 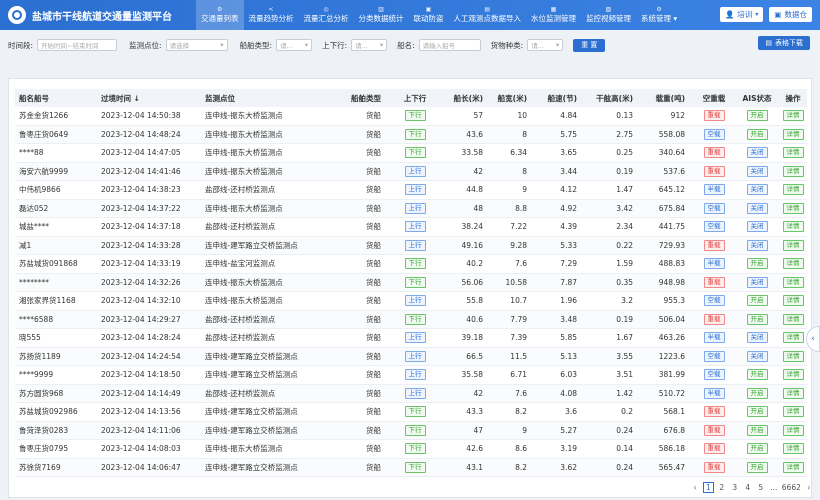 I want to click on nav-icon: ▧, so click(x=608, y=9).